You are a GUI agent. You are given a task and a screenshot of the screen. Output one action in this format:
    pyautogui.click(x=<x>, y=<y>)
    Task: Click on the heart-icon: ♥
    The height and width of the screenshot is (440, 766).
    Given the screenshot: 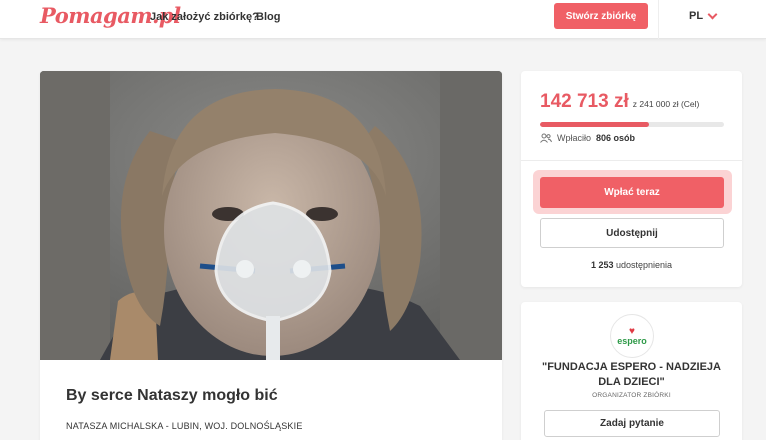 What is the action you would take?
    pyautogui.click(x=632, y=331)
    